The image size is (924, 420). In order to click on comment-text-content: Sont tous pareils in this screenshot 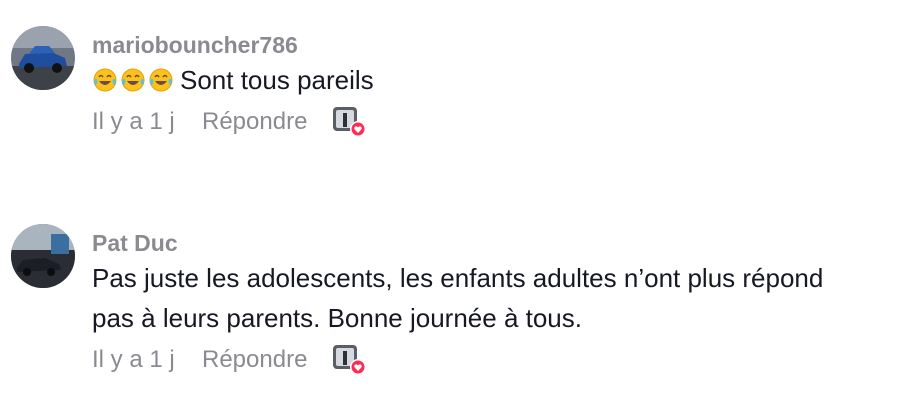, I will do `click(277, 80)`.